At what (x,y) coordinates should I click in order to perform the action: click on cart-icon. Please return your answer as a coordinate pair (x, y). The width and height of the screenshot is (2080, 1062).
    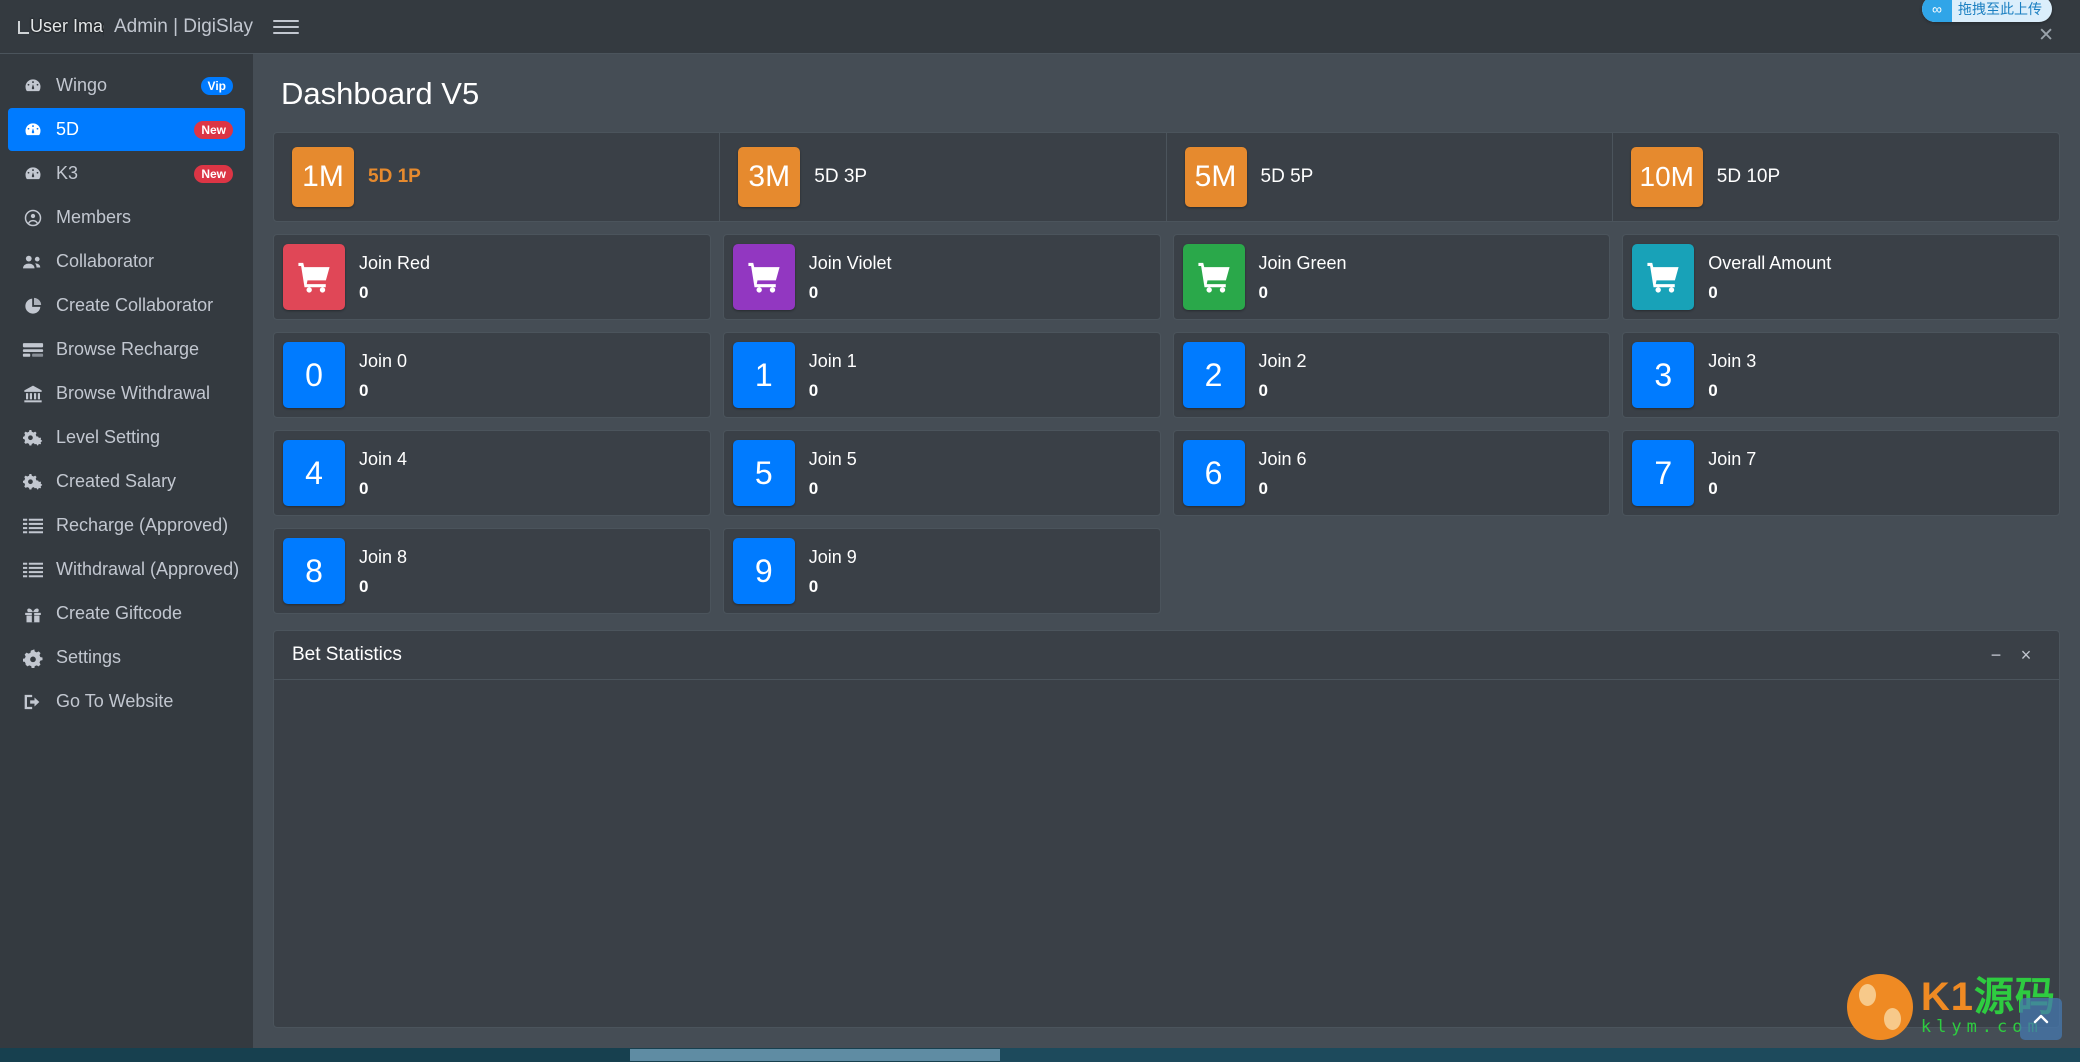
    Looking at the image, I should click on (314, 277).